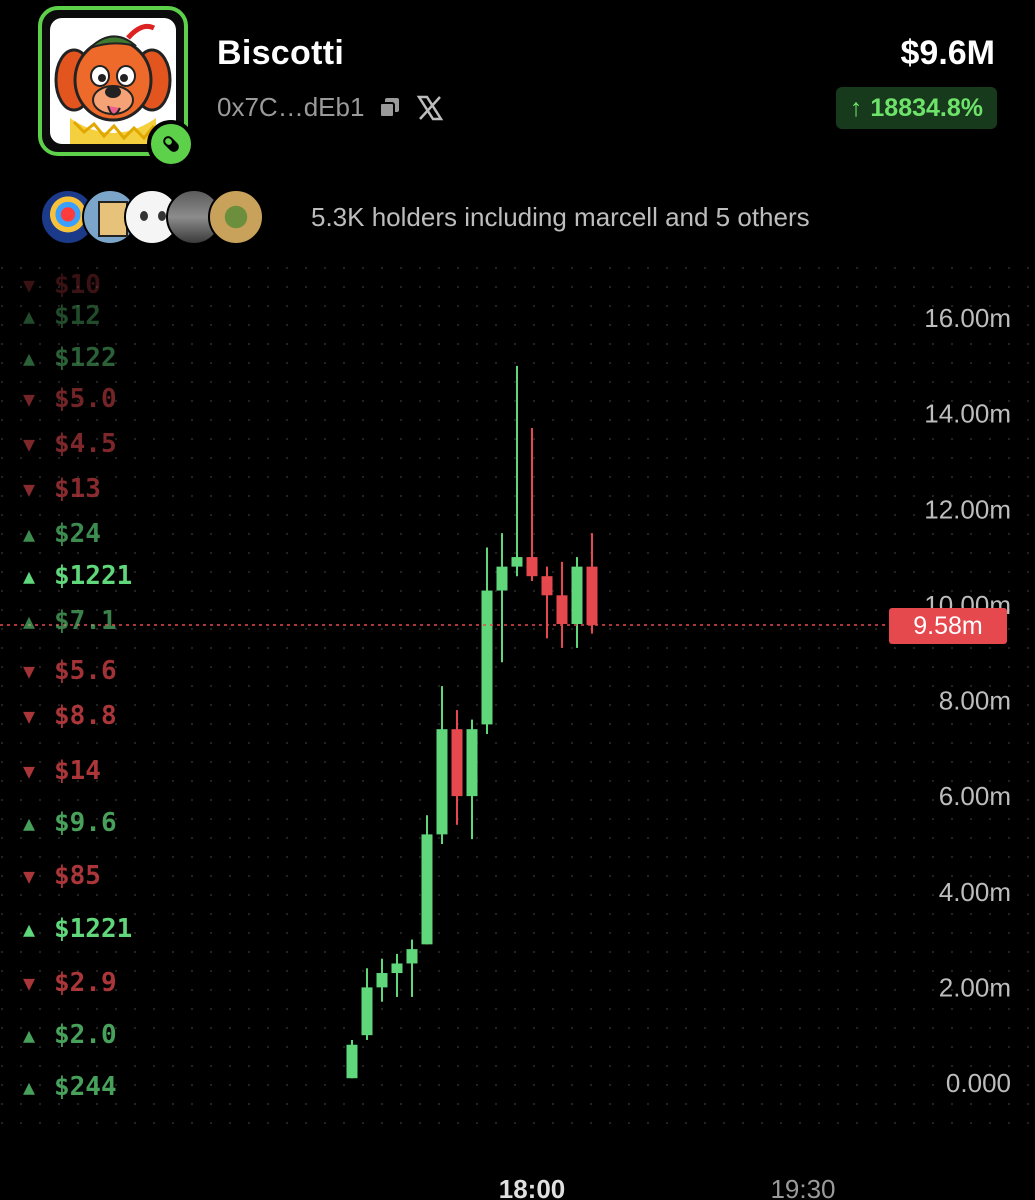  Describe the element at coordinates (85, 1087) in the screenshot. I see `trade-amount: $244` at that location.